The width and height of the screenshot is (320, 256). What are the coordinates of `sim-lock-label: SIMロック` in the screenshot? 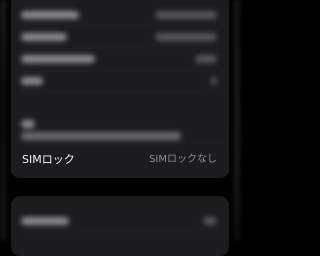 It's located at (48, 159).